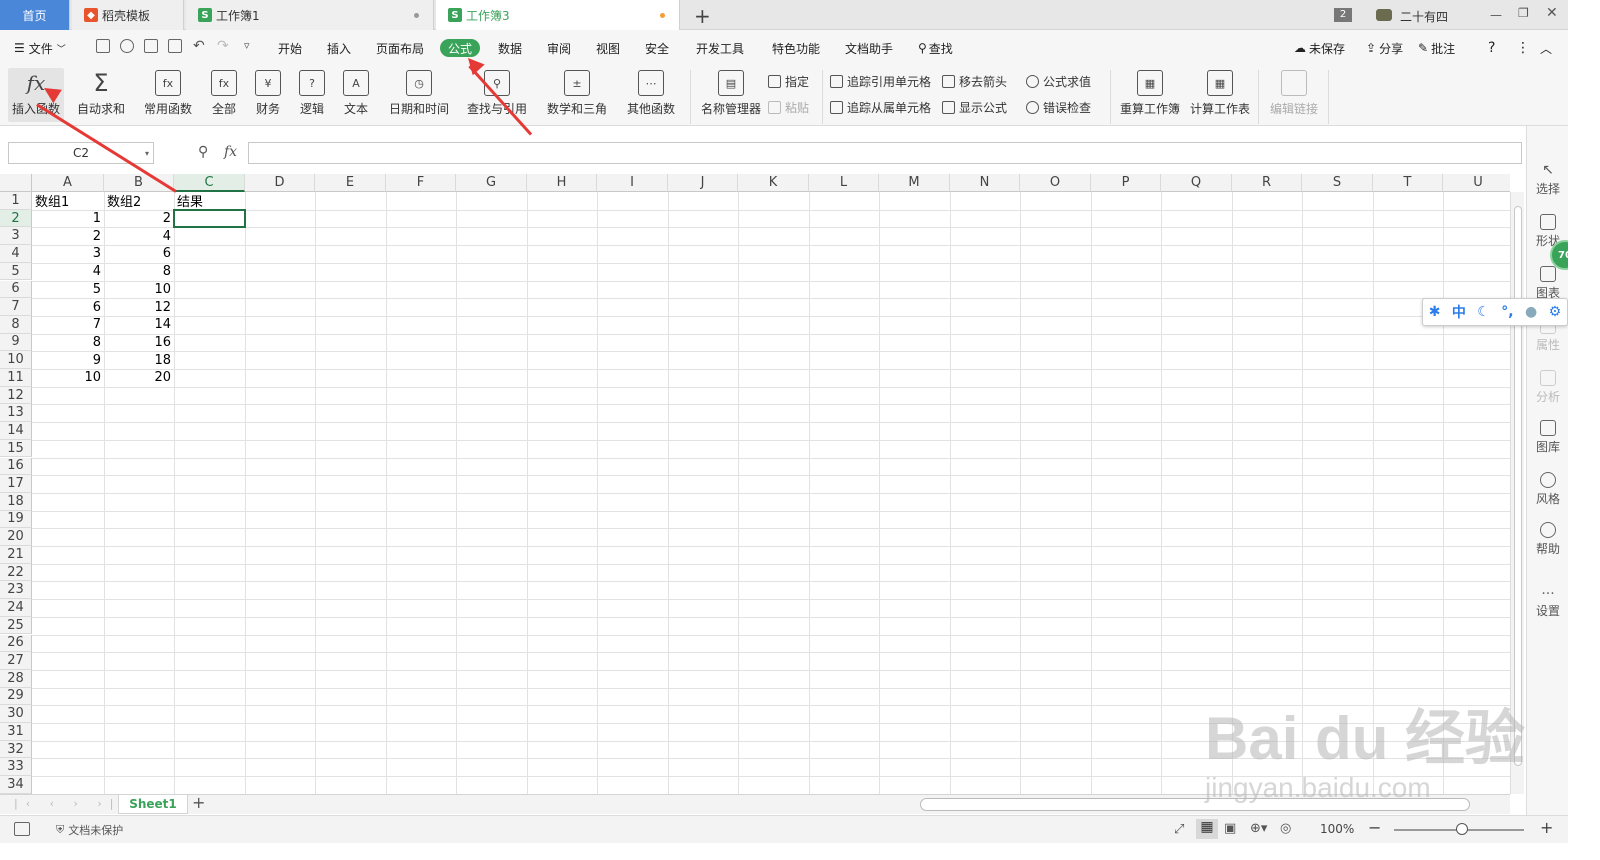 The image size is (1600, 860). Describe the element at coordinates (1531, 312) in the screenshot. I see `user-icon: ●` at that location.